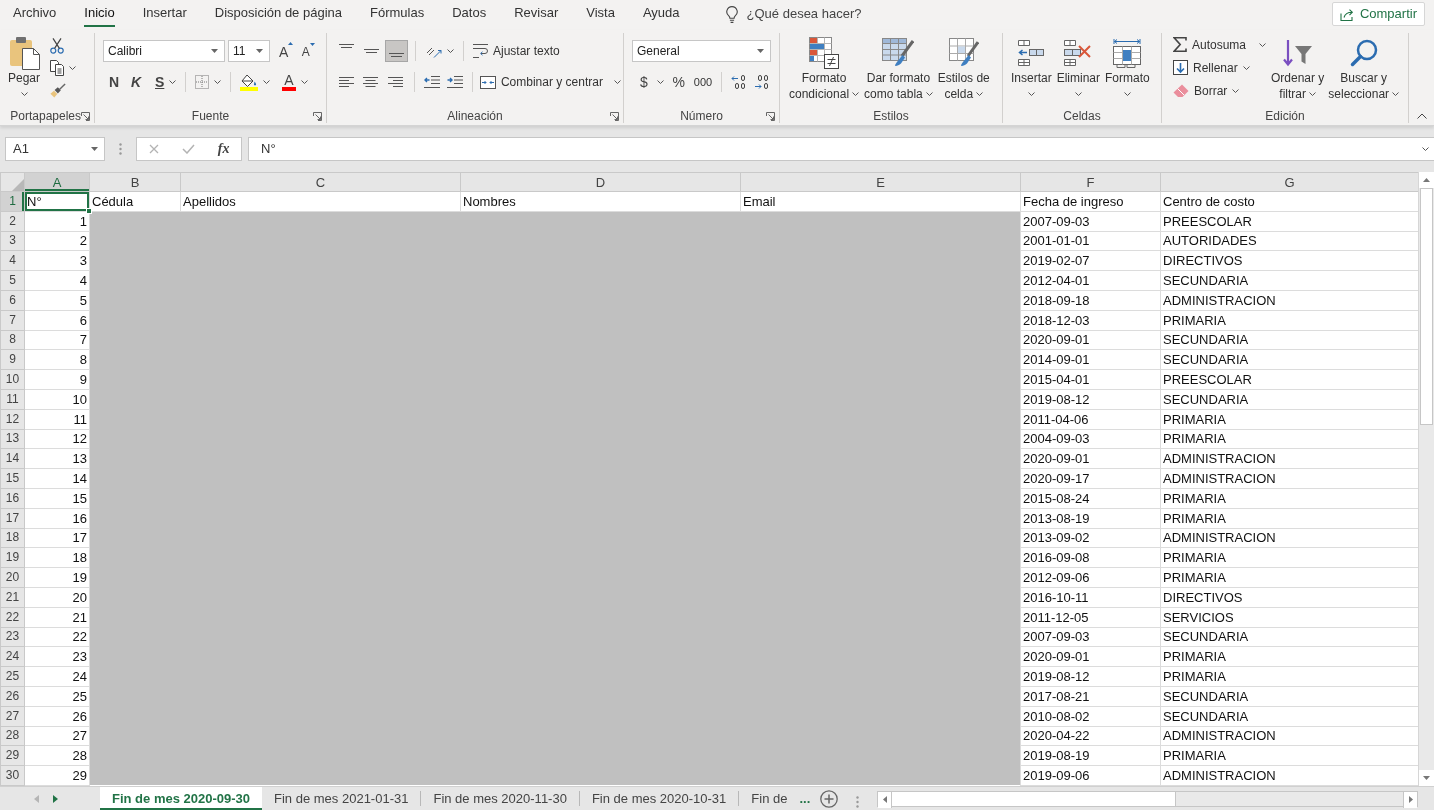  What do you see at coordinates (1410, 799) in the screenshot?
I see `scroll-right-button` at bounding box center [1410, 799].